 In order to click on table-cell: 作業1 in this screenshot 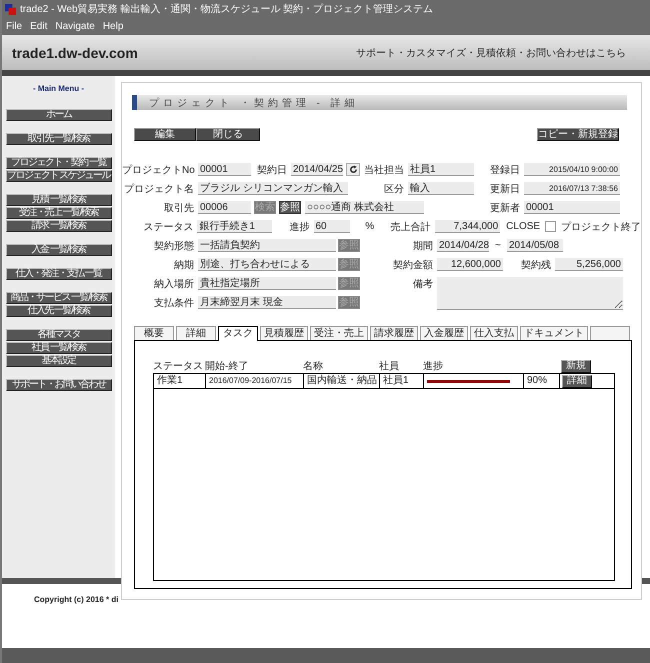, I will do `click(180, 381)`.